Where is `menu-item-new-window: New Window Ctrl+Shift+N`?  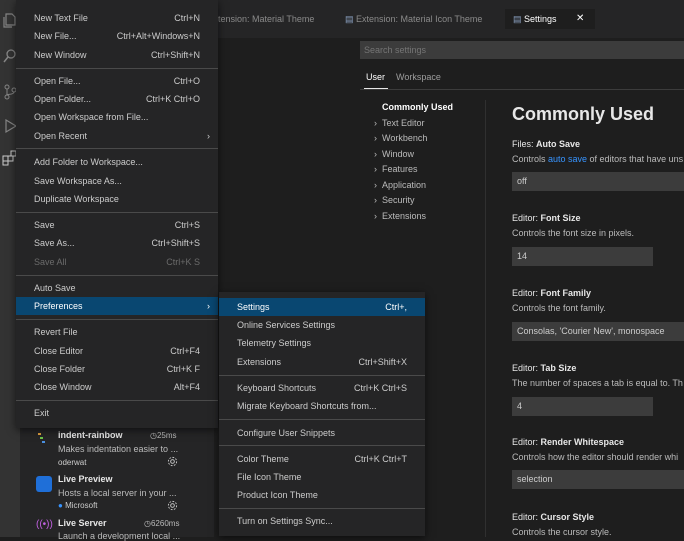 menu-item-new-window: New Window Ctrl+Shift+N is located at coordinates (117, 55).